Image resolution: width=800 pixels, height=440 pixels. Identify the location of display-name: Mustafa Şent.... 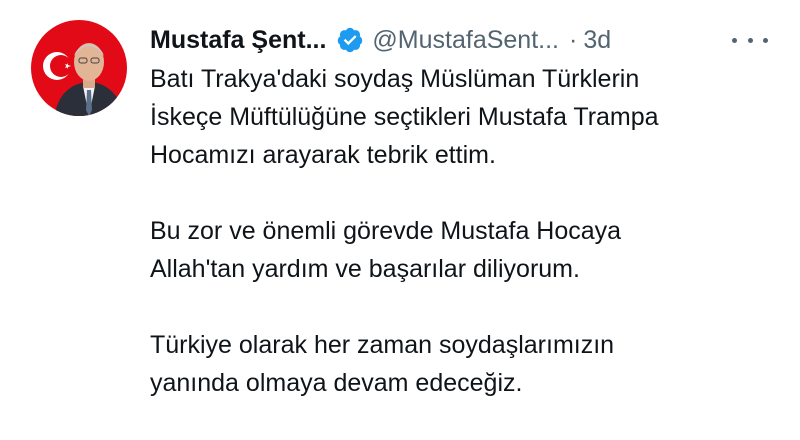
(238, 40).